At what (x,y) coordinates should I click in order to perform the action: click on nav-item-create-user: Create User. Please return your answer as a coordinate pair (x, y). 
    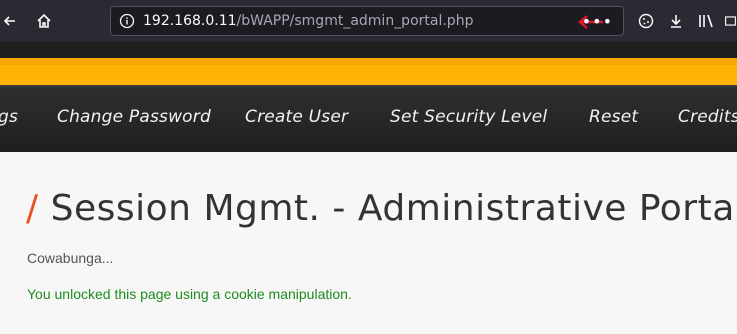
    Looking at the image, I should click on (296, 117).